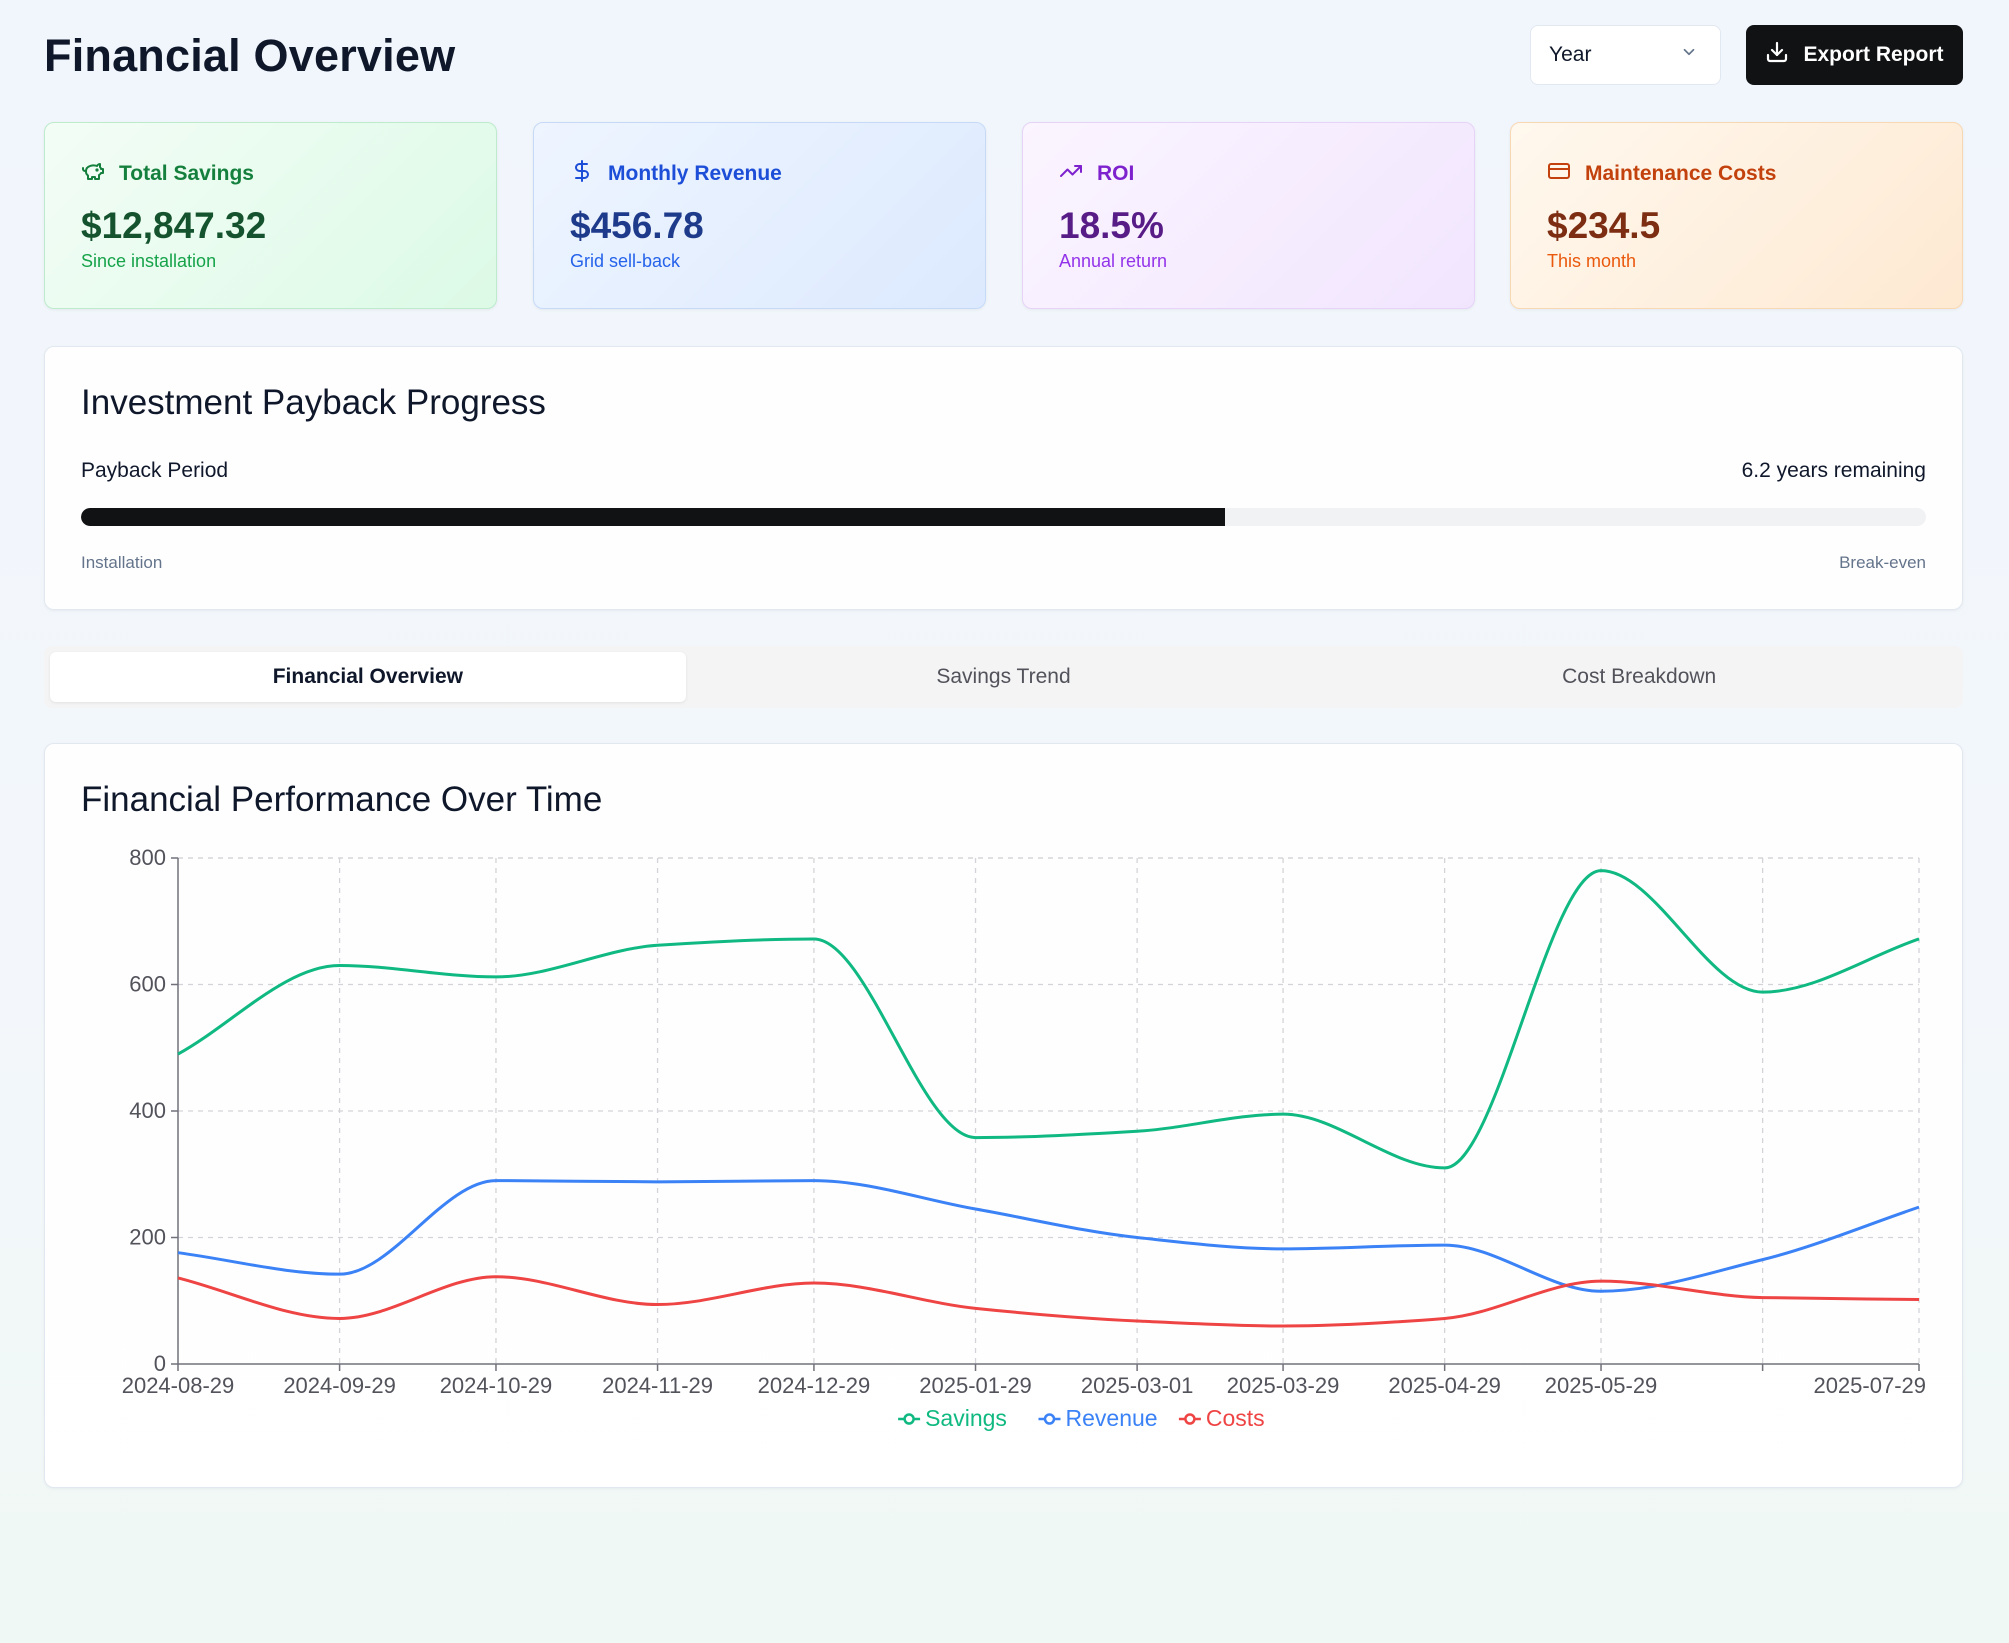 This screenshot has height=1643, width=2009. I want to click on roi-card: ROI 18.5% Annual return, so click(1248, 215).